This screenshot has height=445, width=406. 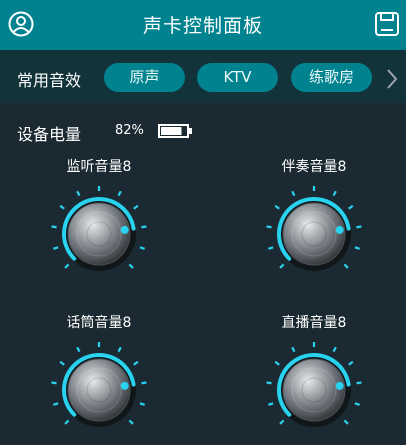 What do you see at coordinates (387, 24) in the screenshot?
I see `save-icon` at bounding box center [387, 24].